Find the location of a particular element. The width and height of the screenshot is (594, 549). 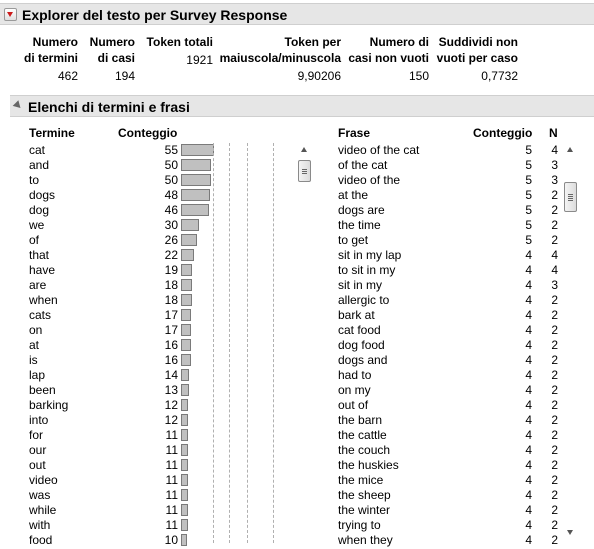

term-row-label: is is located at coordinates (69, 360).